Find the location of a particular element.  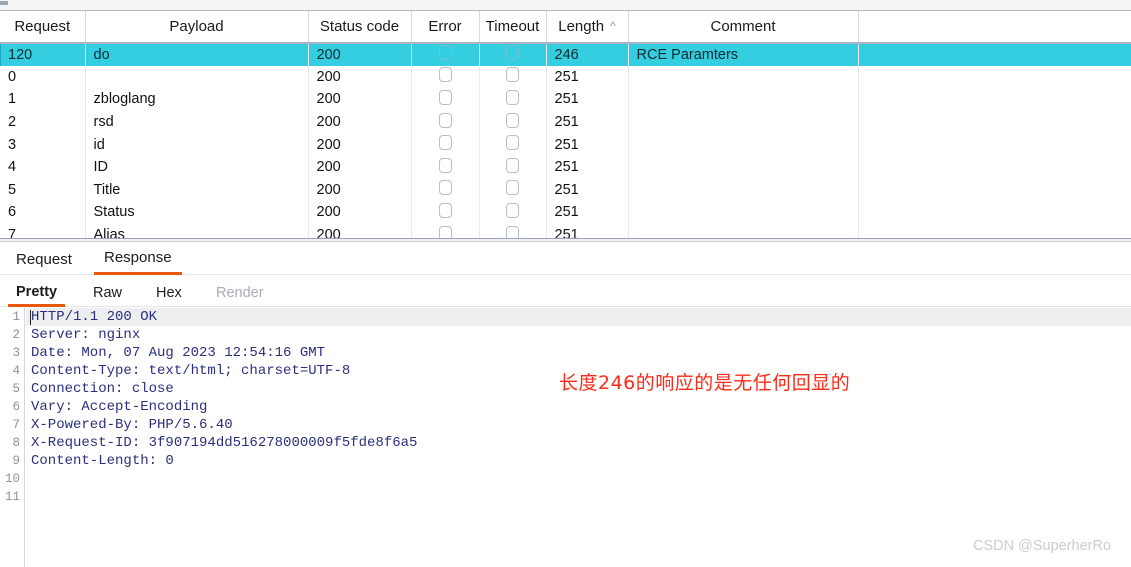

line-number: 3 is located at coordinates (16, 353).